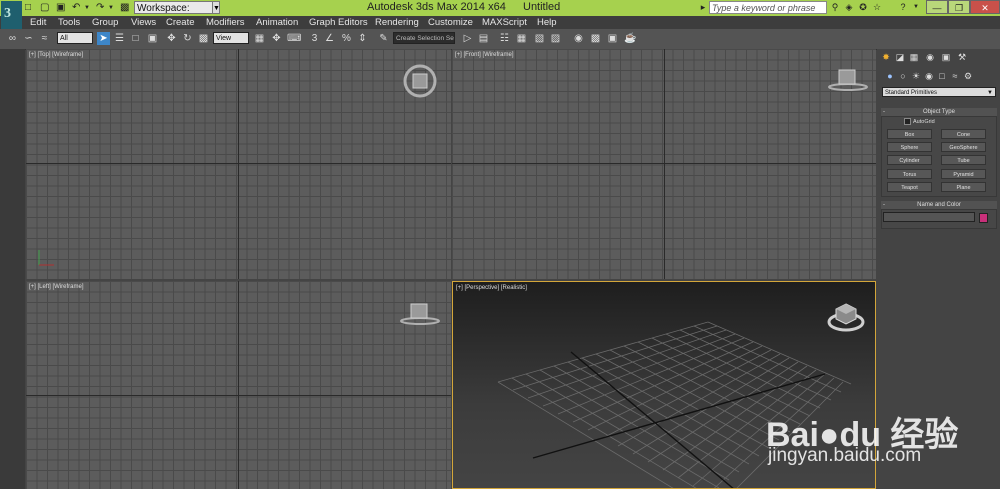  What do you see at coordinates (100, 8) in the screenshot?
I see `redo-icon: ↷` at bounding box center [100, 8].